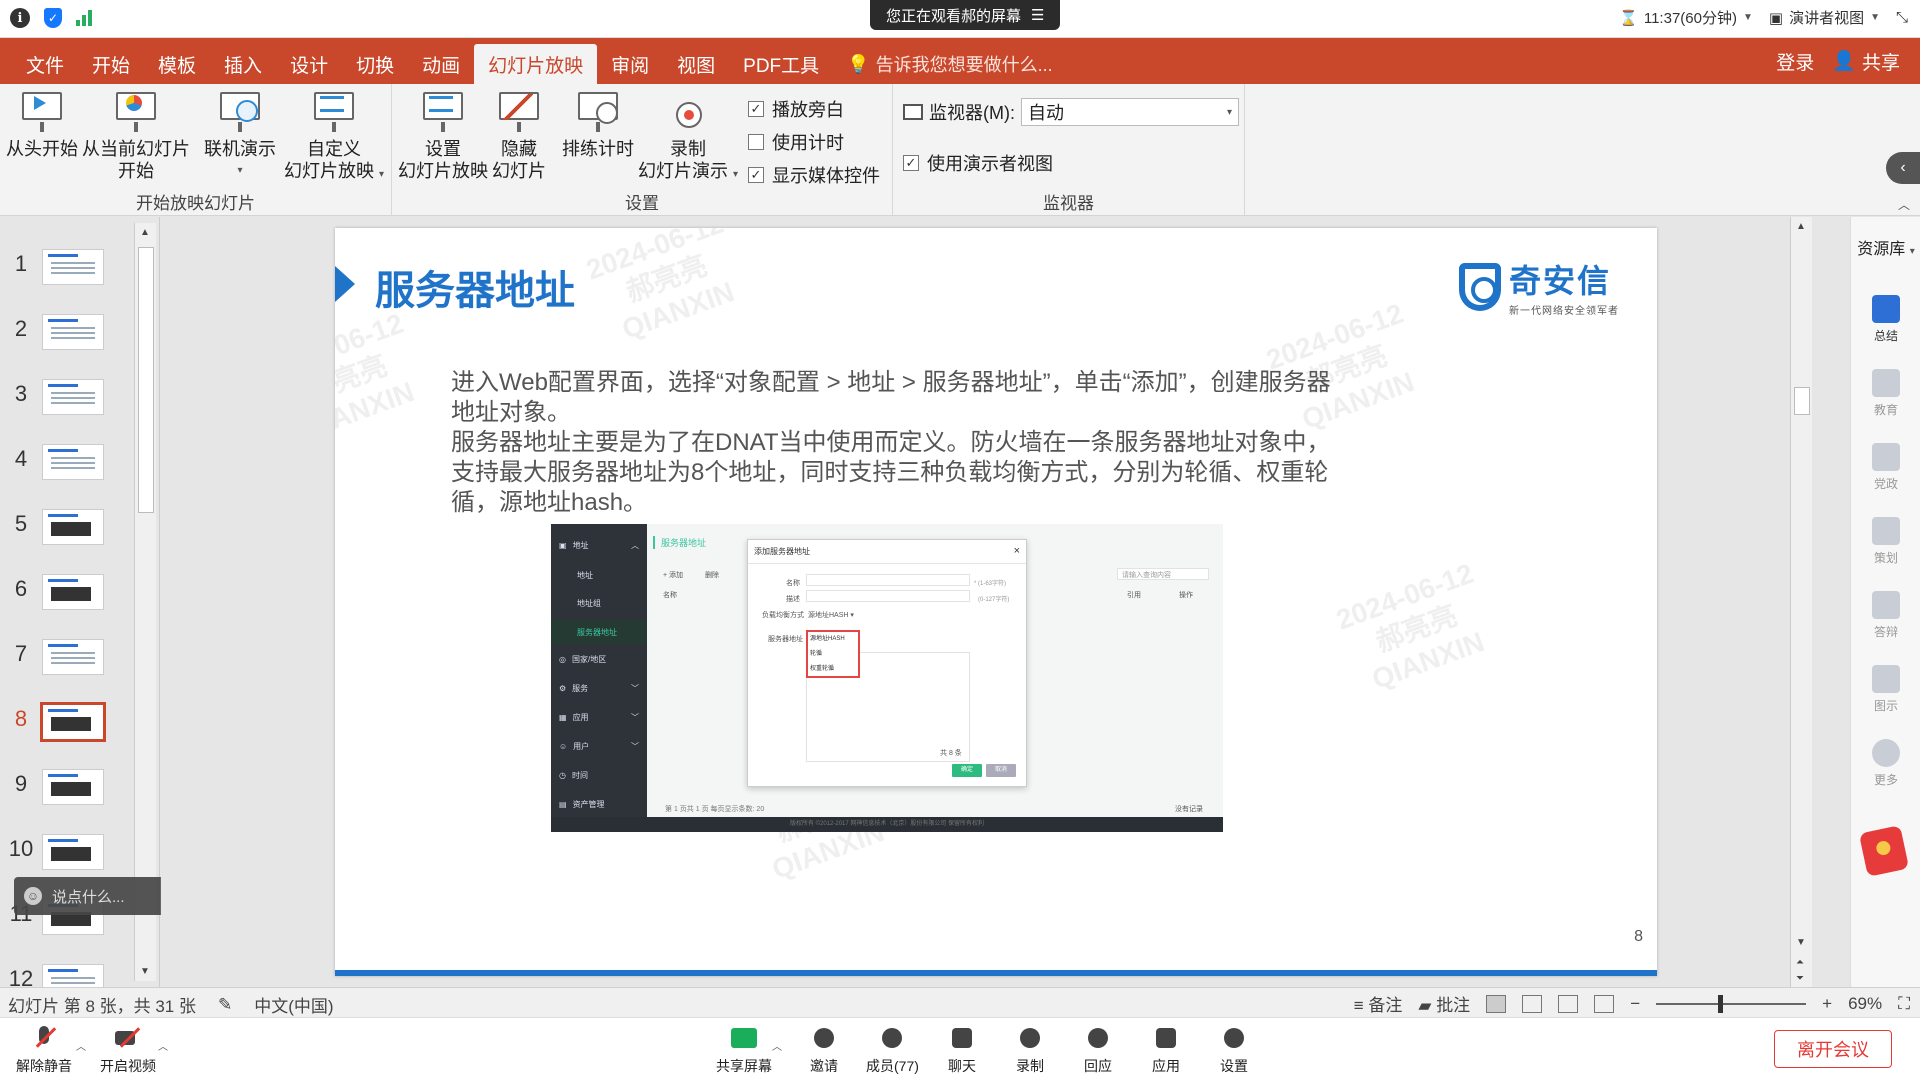  I want to click on normal-view-icon, so click(1496, 1003).